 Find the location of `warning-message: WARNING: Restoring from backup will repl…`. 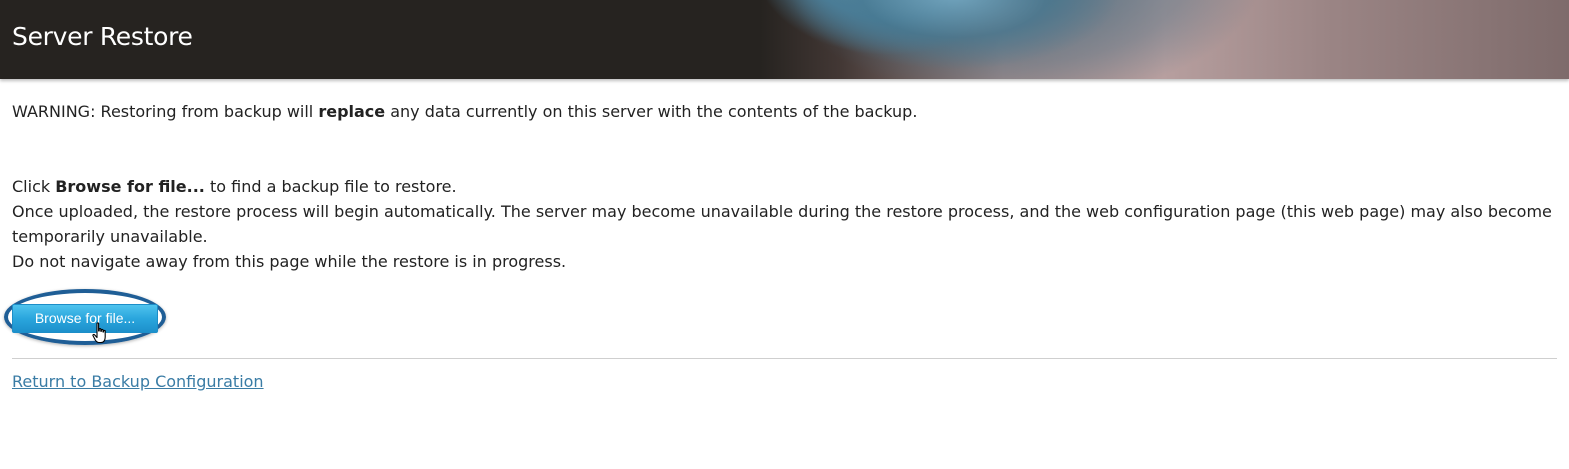

warning-message: WARNING: Restoring from backup will repl… is located at coordinates (784, 111).